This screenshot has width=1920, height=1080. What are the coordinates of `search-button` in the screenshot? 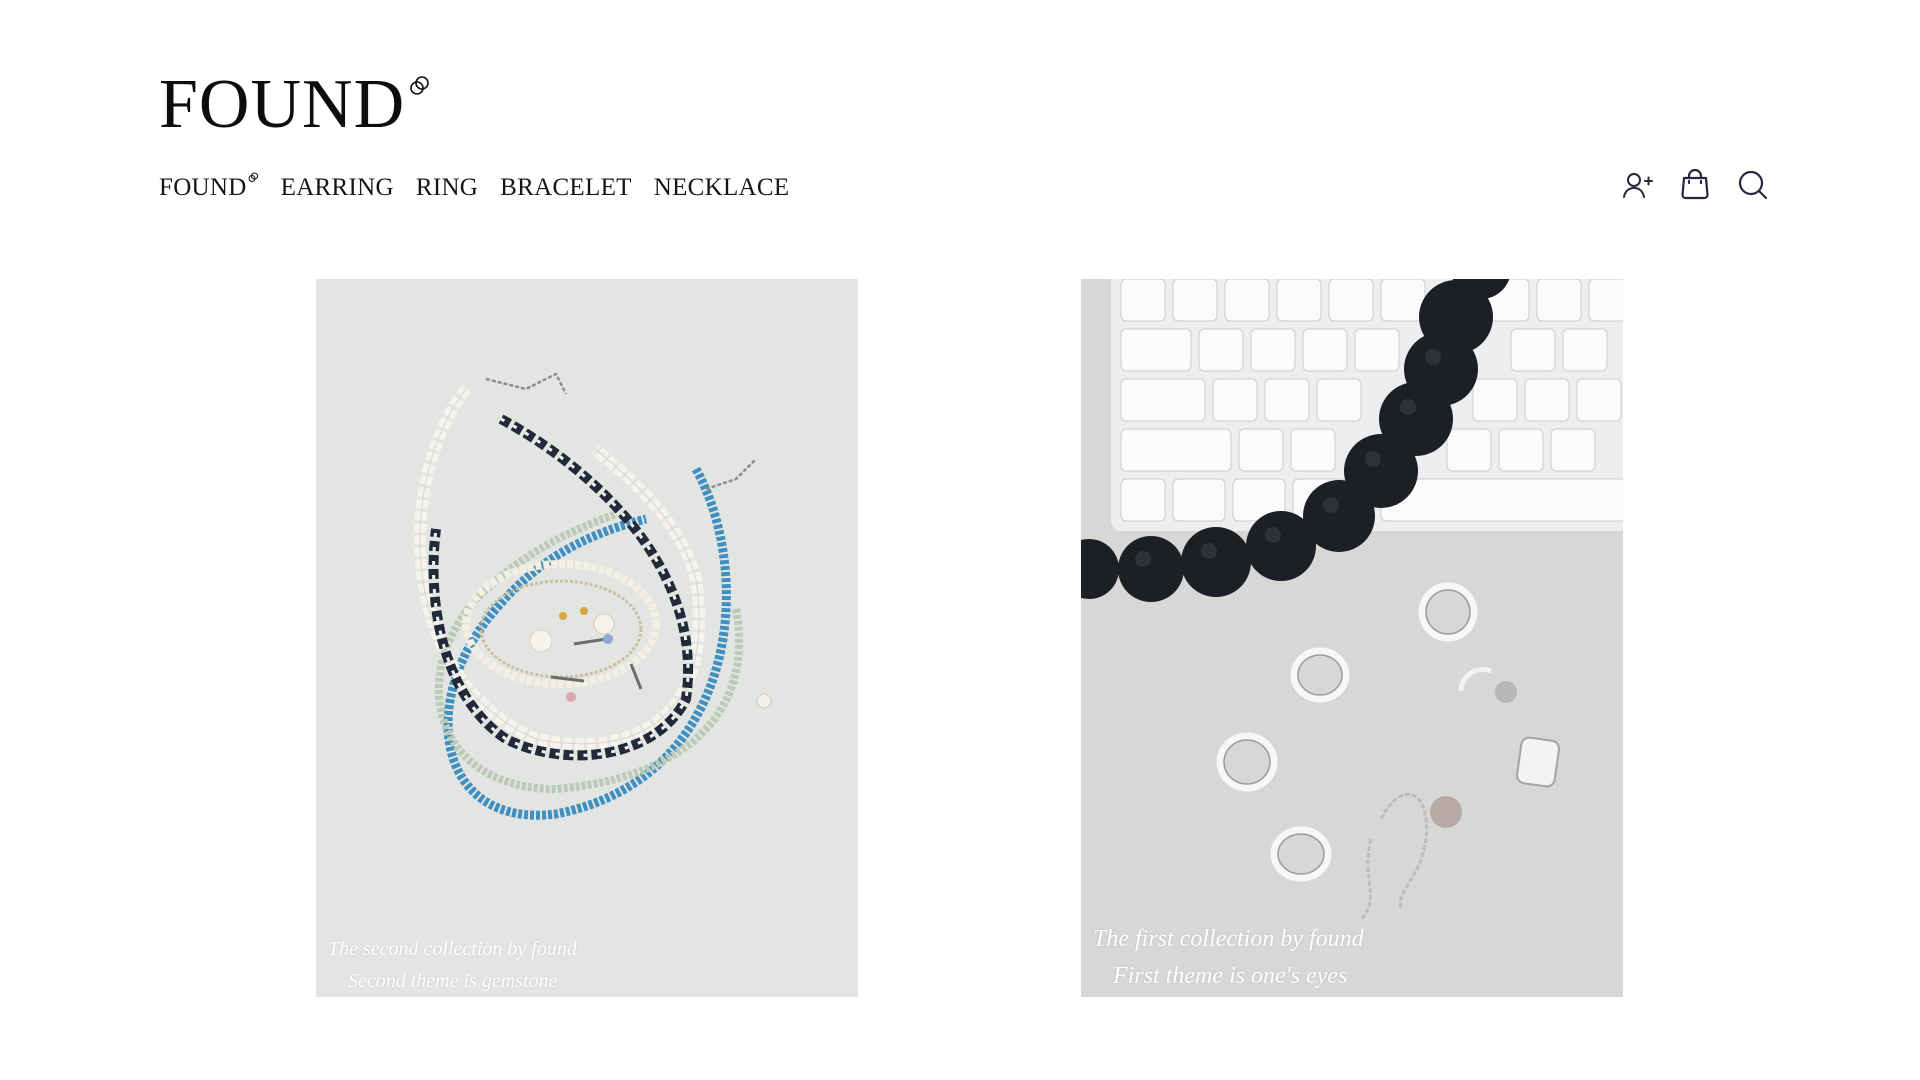 It's located at (1753, 185).